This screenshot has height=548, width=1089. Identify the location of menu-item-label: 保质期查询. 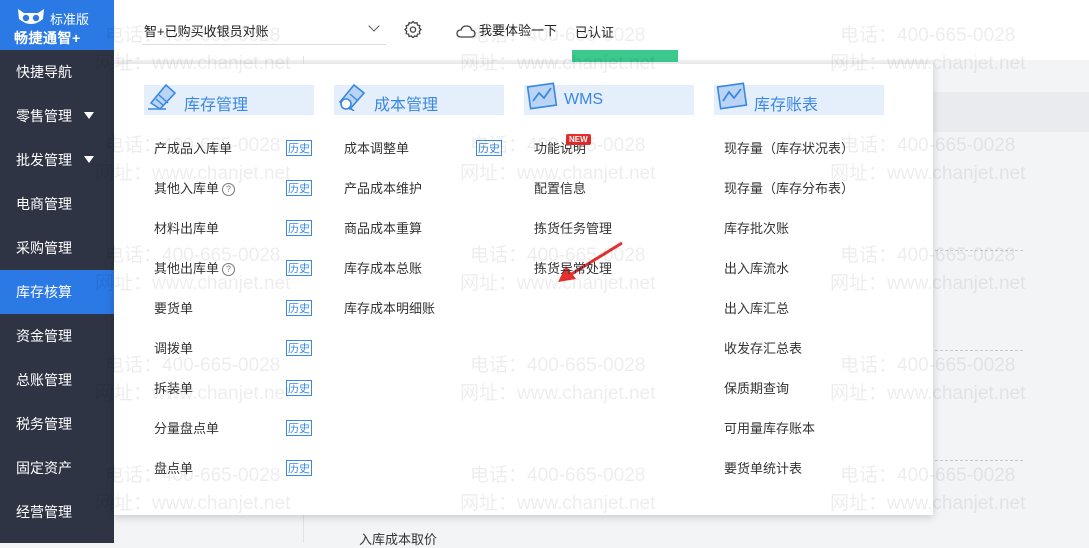
(757, 388).